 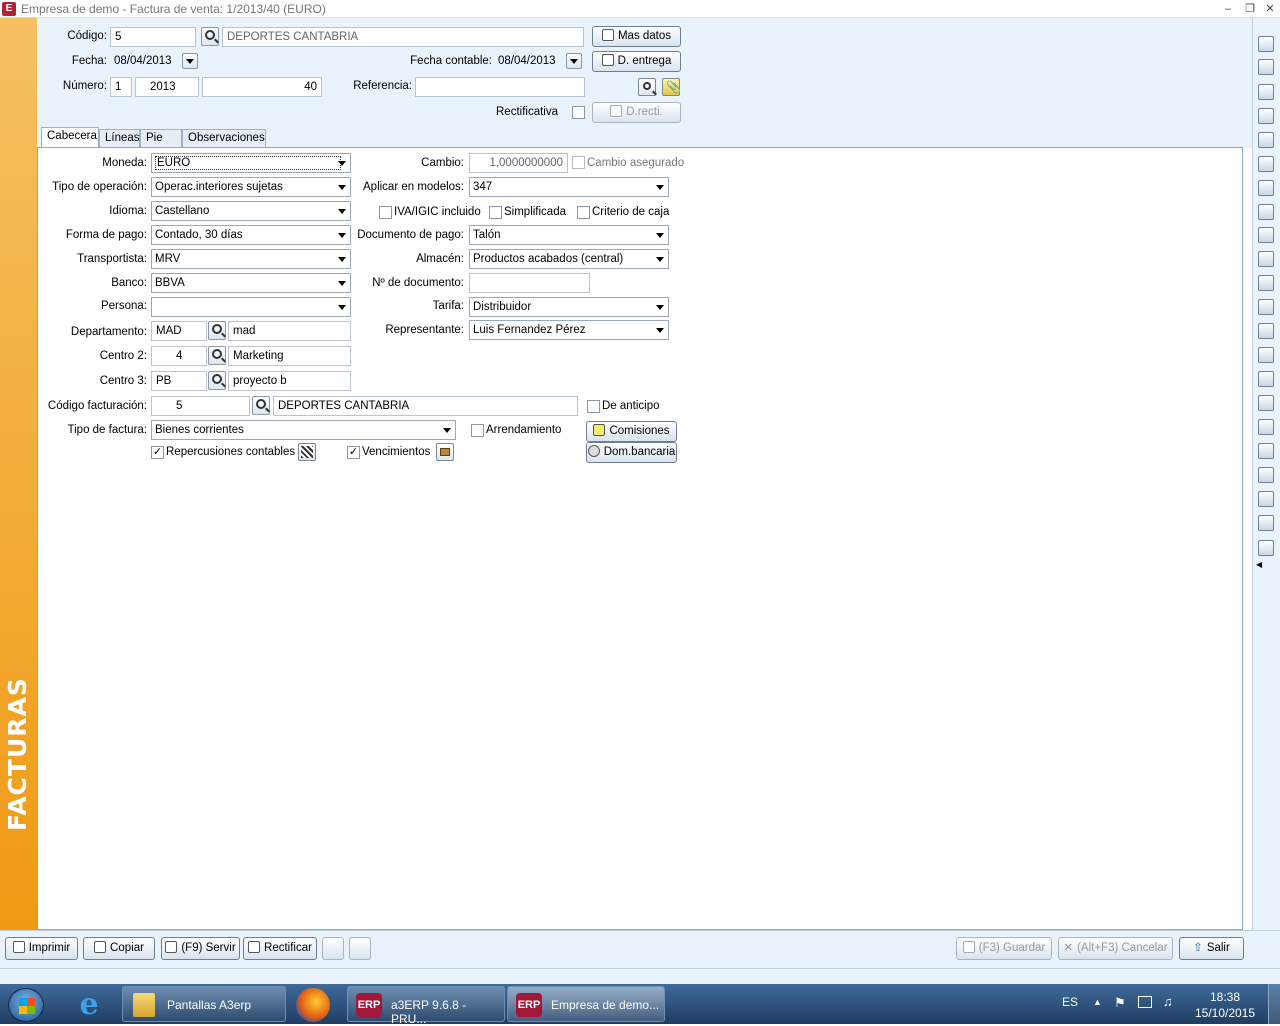 What do you see at coordinates (569, 259) in the screenshot?
I see `almacen-select: Productos acabados (central)` at bounding box center [569, 259].